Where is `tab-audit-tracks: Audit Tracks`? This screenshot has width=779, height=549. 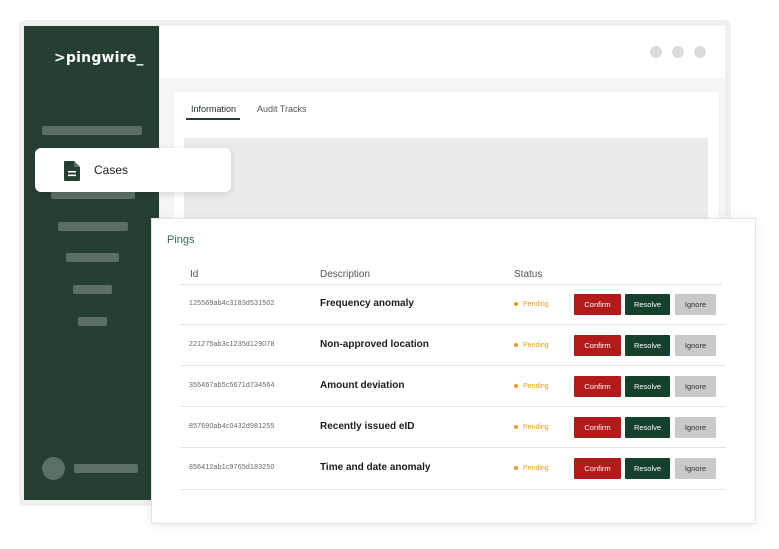 tab-audit-tracks: Audit Tracks is located at coordinates (282, 109).